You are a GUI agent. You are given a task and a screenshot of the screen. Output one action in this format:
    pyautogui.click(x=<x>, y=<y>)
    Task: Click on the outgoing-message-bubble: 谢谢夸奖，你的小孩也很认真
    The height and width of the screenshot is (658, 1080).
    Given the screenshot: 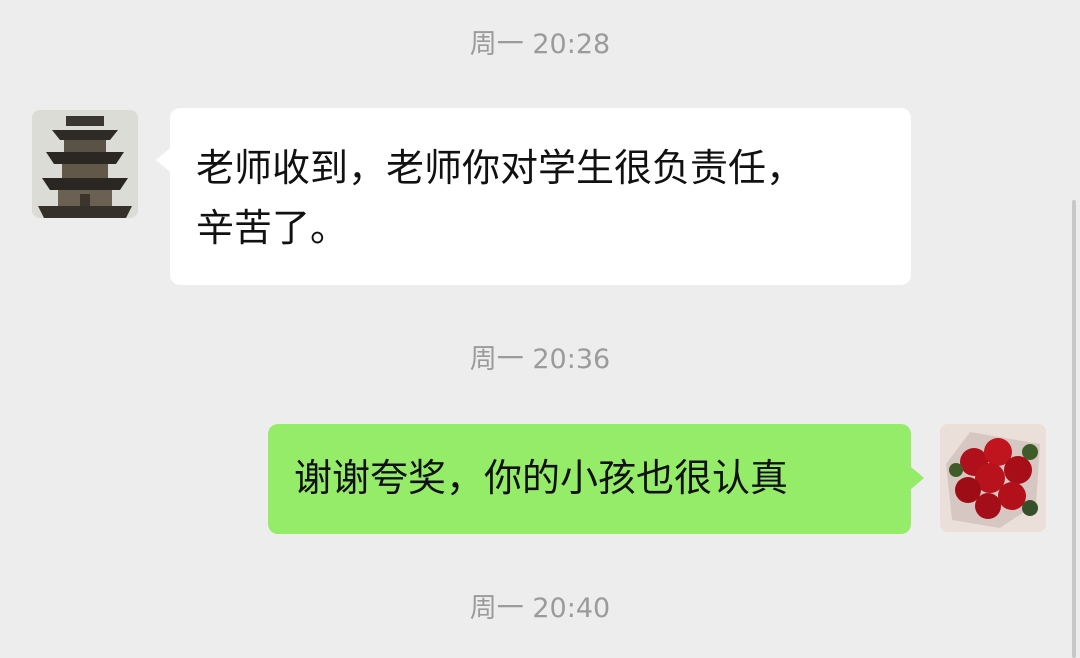 What is the action you would take?
    pyautogui.click(x=589, y=479)
    